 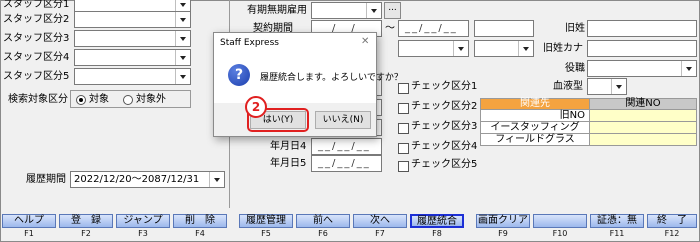 What do you see at coordinates (617, 233) in the screenshot?
I see `f11-key-label: F11` at bounding box center [617, 233].